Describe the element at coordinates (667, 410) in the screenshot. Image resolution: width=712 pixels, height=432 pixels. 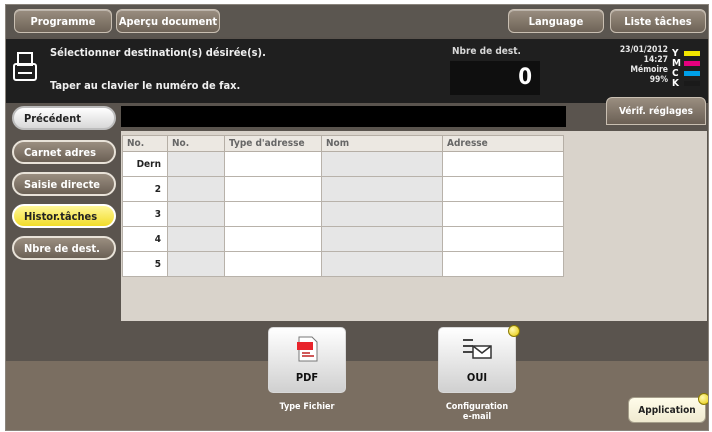
I see `application-button: Application` at that location.